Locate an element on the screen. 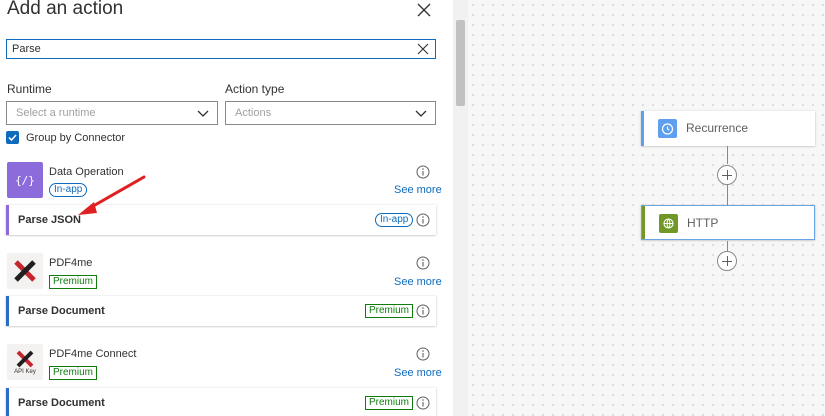 The width and height of the screenshot is (825, 416). close-icon is located at coordinates (424, 10).